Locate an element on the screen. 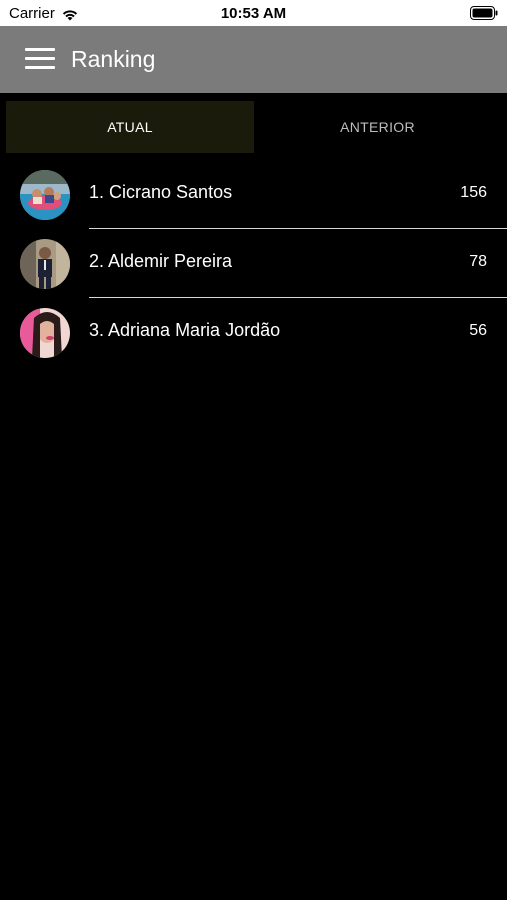 Image resolution: width=507 pixels, height=900 pixels. ranking-score: 56 is located at coordinates (478, 330).